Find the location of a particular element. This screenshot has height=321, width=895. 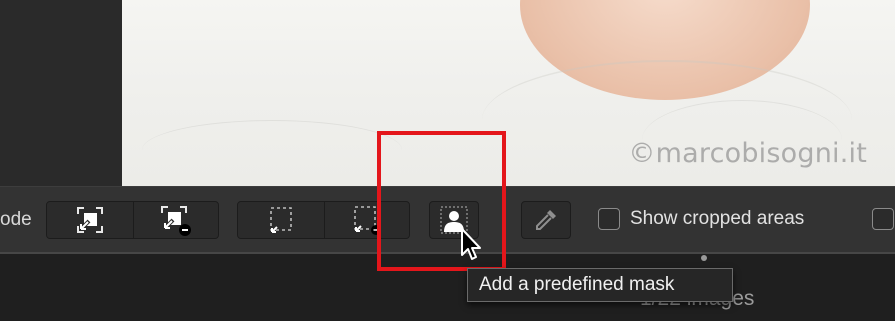

eyedropper-button is located at coordinates (546, 220).